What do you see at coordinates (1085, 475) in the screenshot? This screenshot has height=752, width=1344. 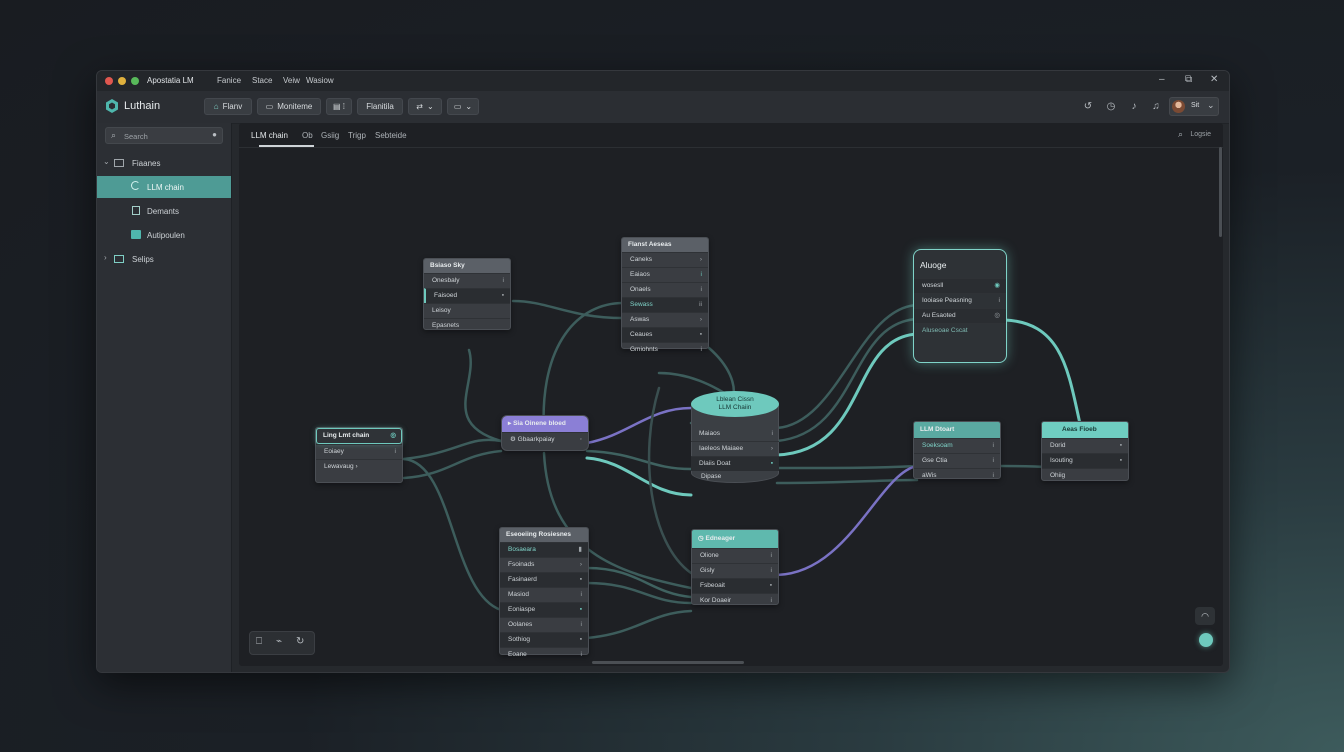 I see `node-row: Ohiig` at bounding box center [1085, 475].